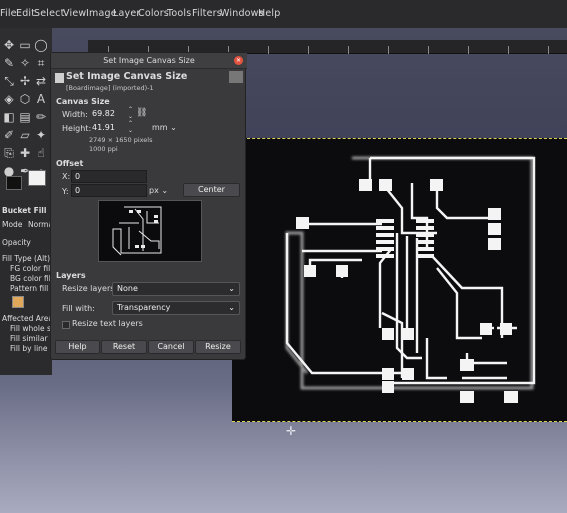  Describe the element at coordinates (25, 135) in the screenshot. I see `eraser-icon: ▱` at that location.